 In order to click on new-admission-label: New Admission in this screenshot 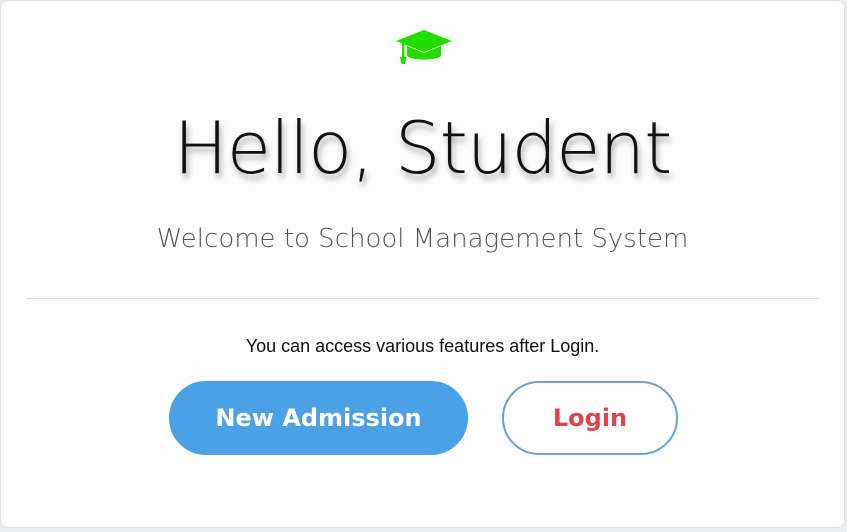, I will do `click(318, 418)`.